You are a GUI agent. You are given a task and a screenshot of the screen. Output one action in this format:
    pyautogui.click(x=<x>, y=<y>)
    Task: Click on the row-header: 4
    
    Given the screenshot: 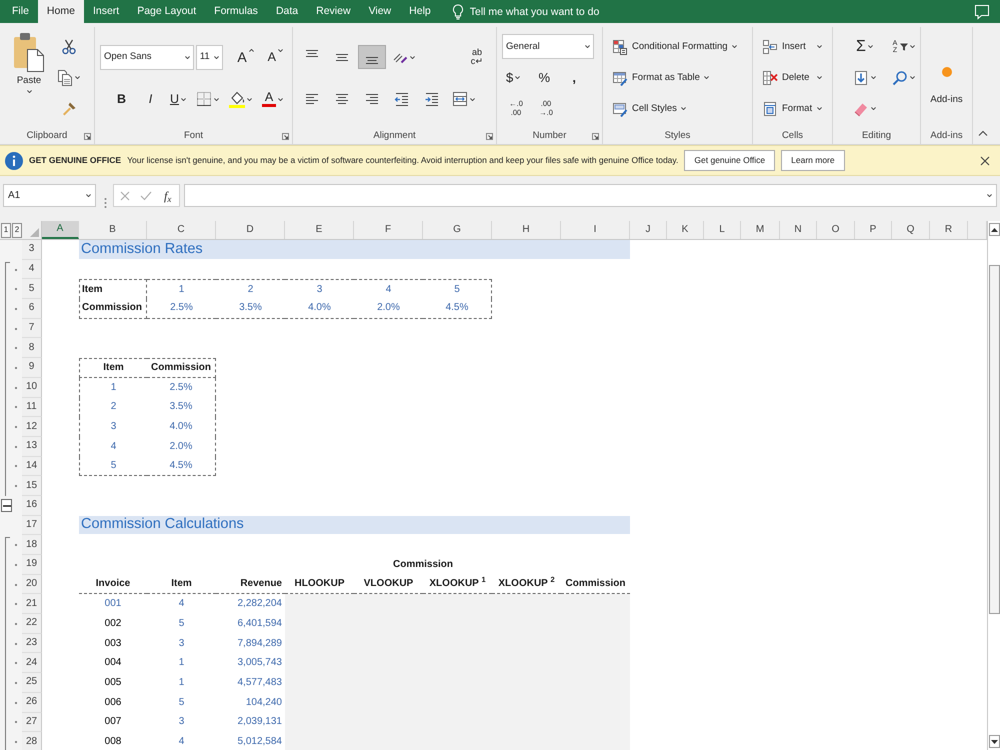 What is the action you would take?
    pyautogui.click(x=32, y=270)
    